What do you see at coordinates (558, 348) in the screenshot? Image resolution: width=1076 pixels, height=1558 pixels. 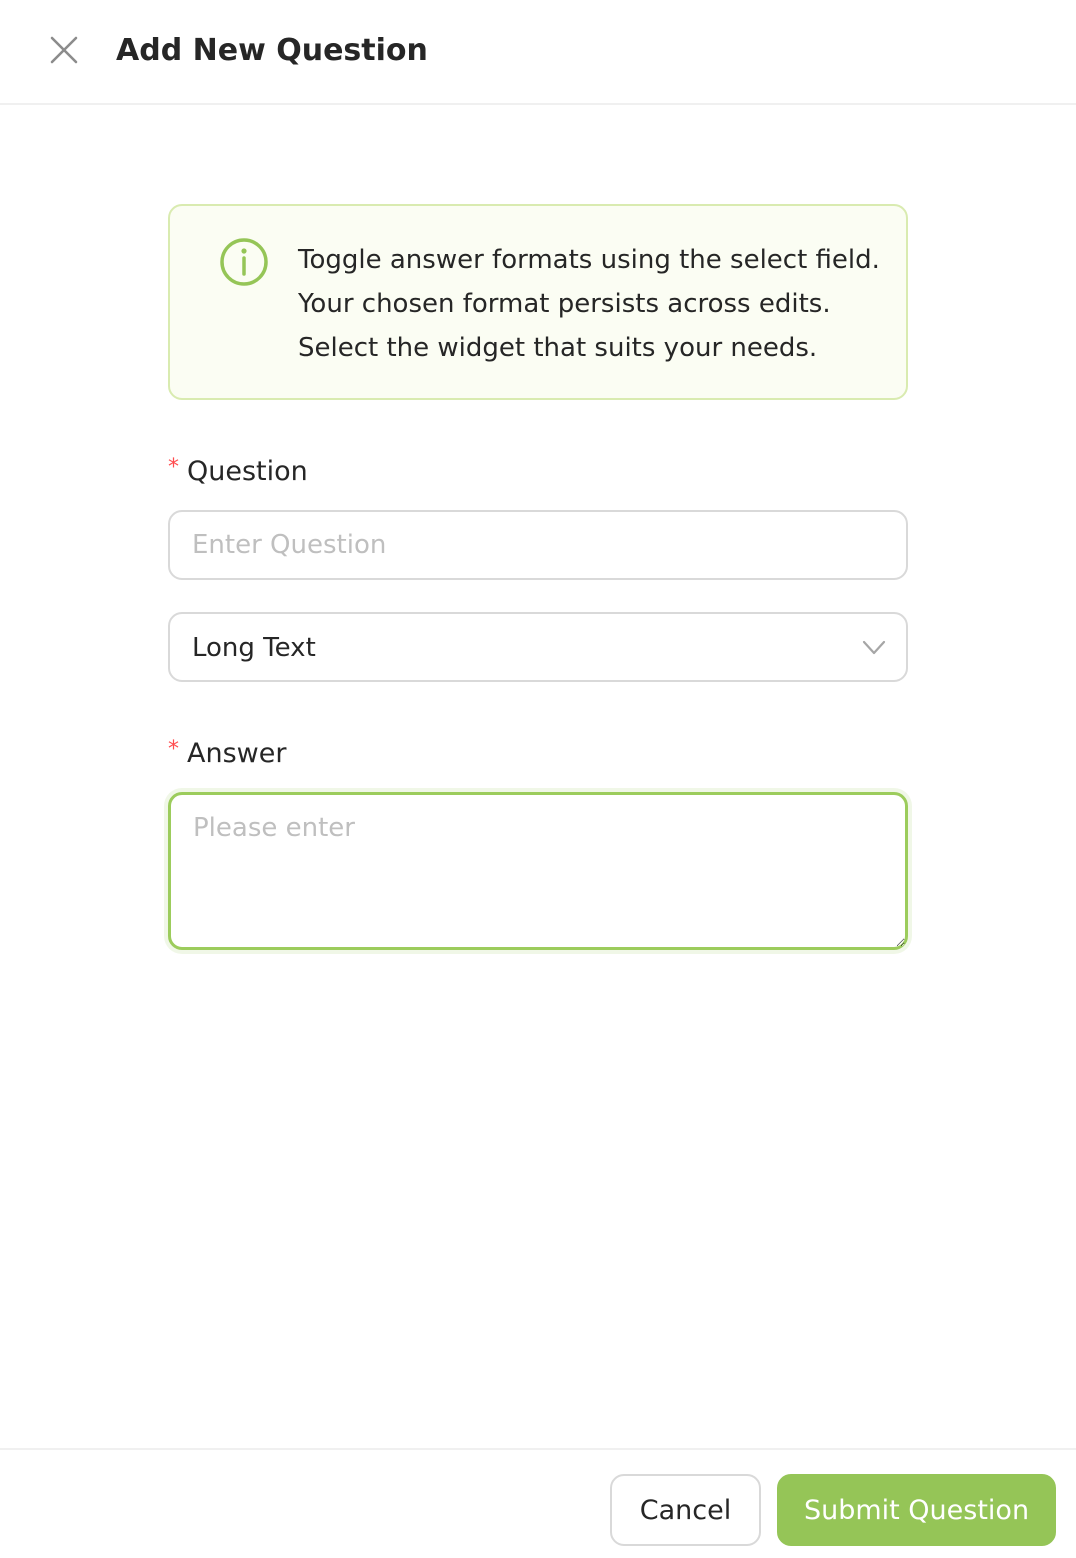 I see `alert-line: Select the widget that suits your needs.` at bounding box center [558, 348].